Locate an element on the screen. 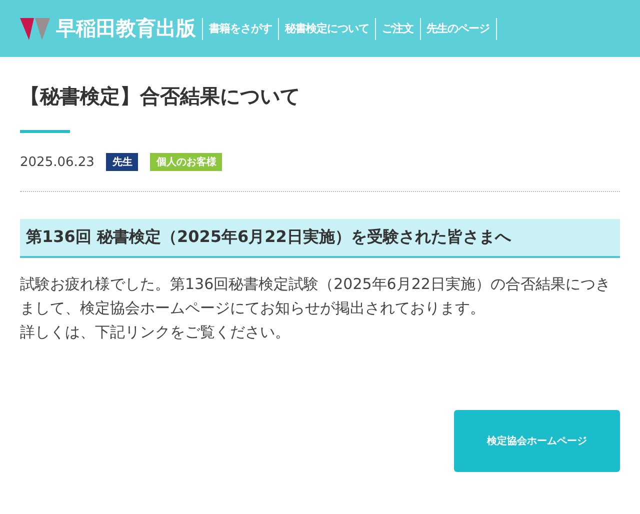  body-paragraph: 詳しくは、下記リンクをご覧ください。 is located at coordinates (155, 332).